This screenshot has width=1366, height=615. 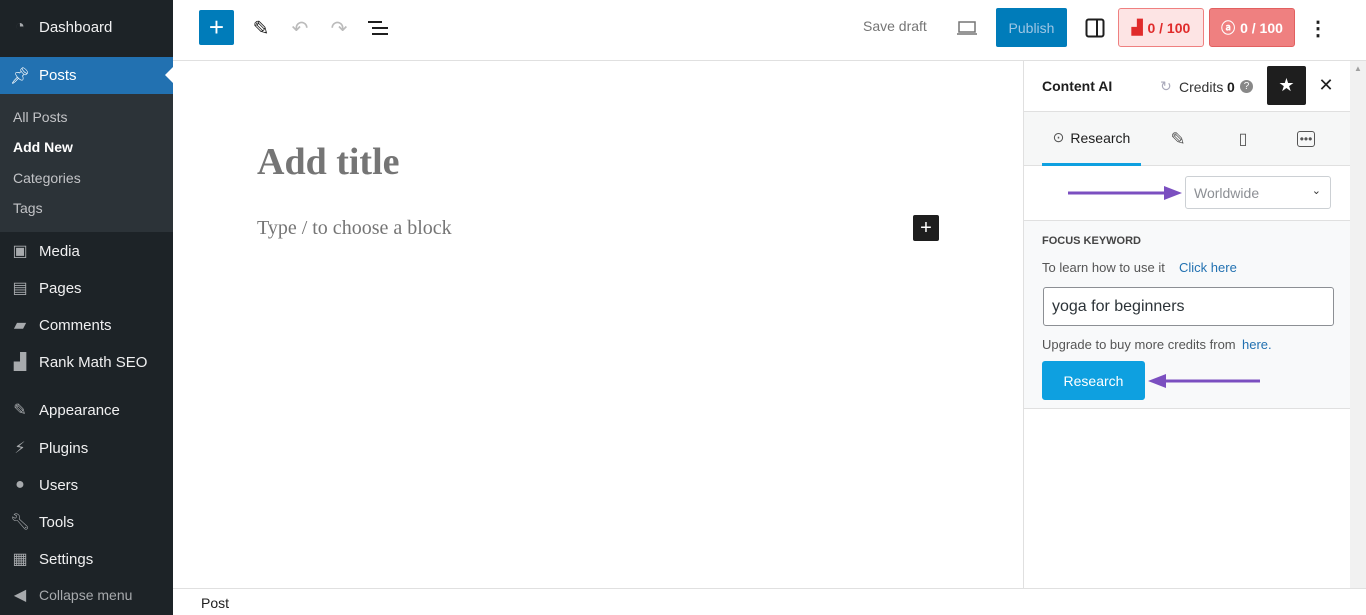 I want to click on options-button: ⋮, so click(x=1318, y=28).